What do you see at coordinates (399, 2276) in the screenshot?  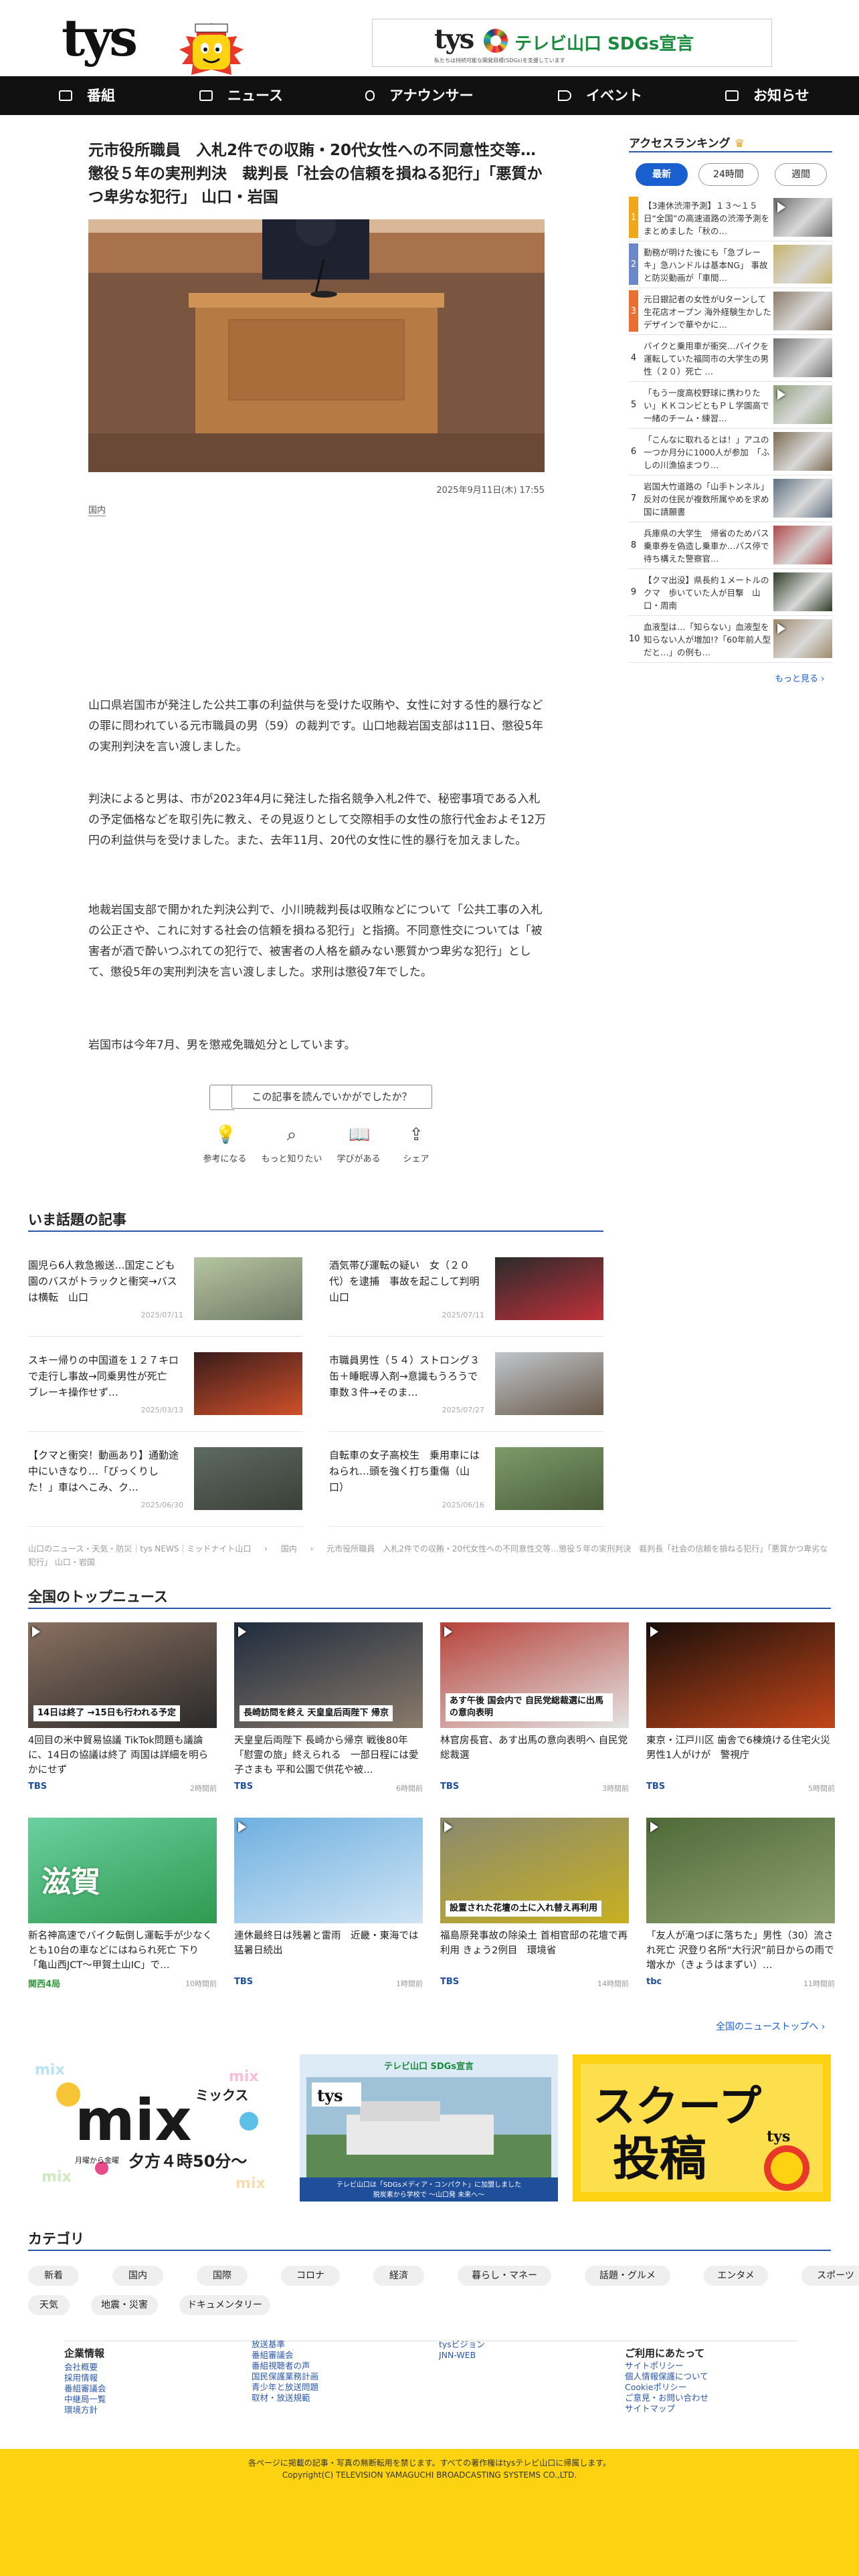 I see `category-chip: 経済` at bounding box center [399, 2276].